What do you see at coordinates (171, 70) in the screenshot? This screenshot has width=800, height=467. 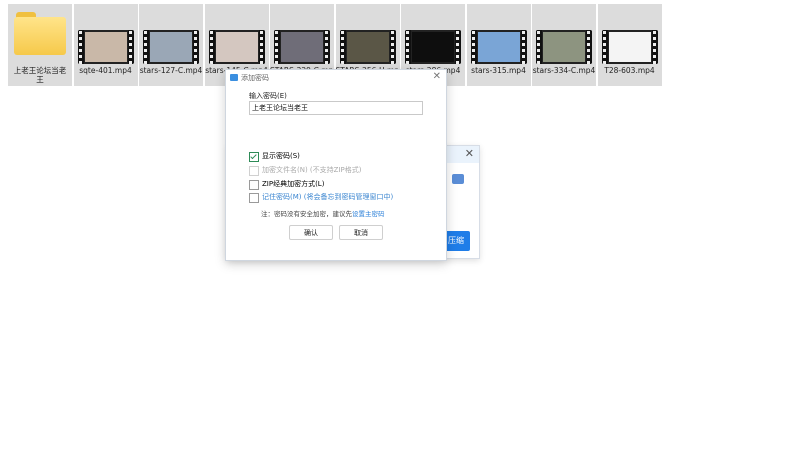 I see `file-name: stars-127-C.mp4` at bounding box center [171, 70].